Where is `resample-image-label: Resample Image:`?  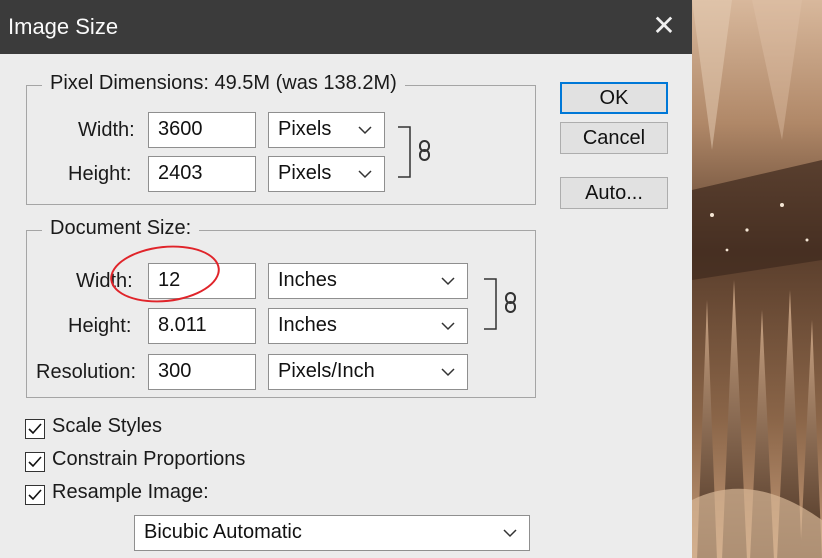
resample-image-label: Resample Image: is located at coordinates (130, 492).